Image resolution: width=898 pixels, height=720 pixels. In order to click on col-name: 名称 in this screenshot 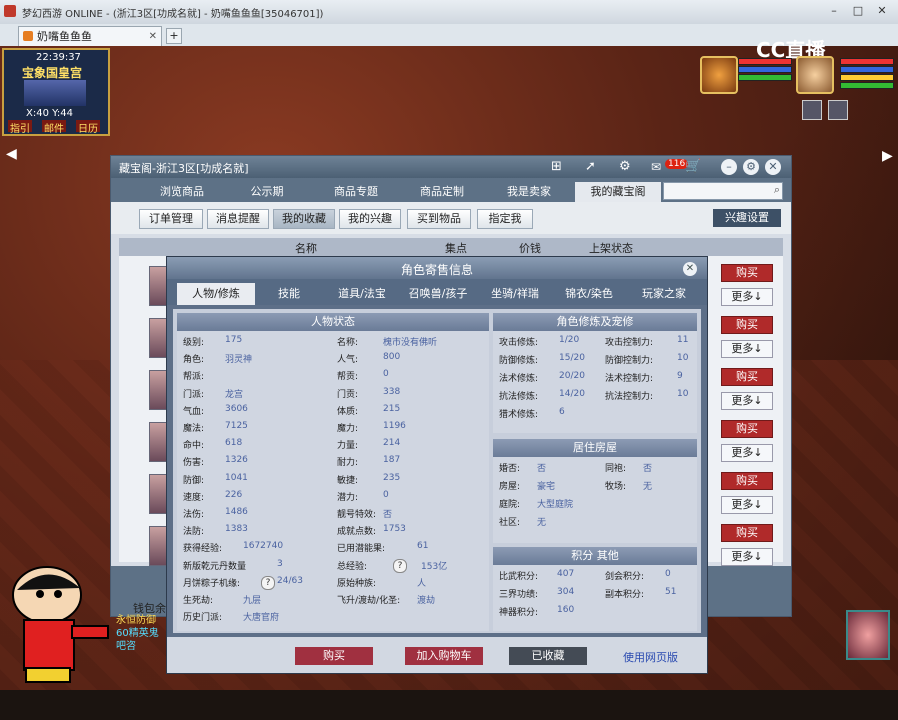, I will do `click(306, 248)`.